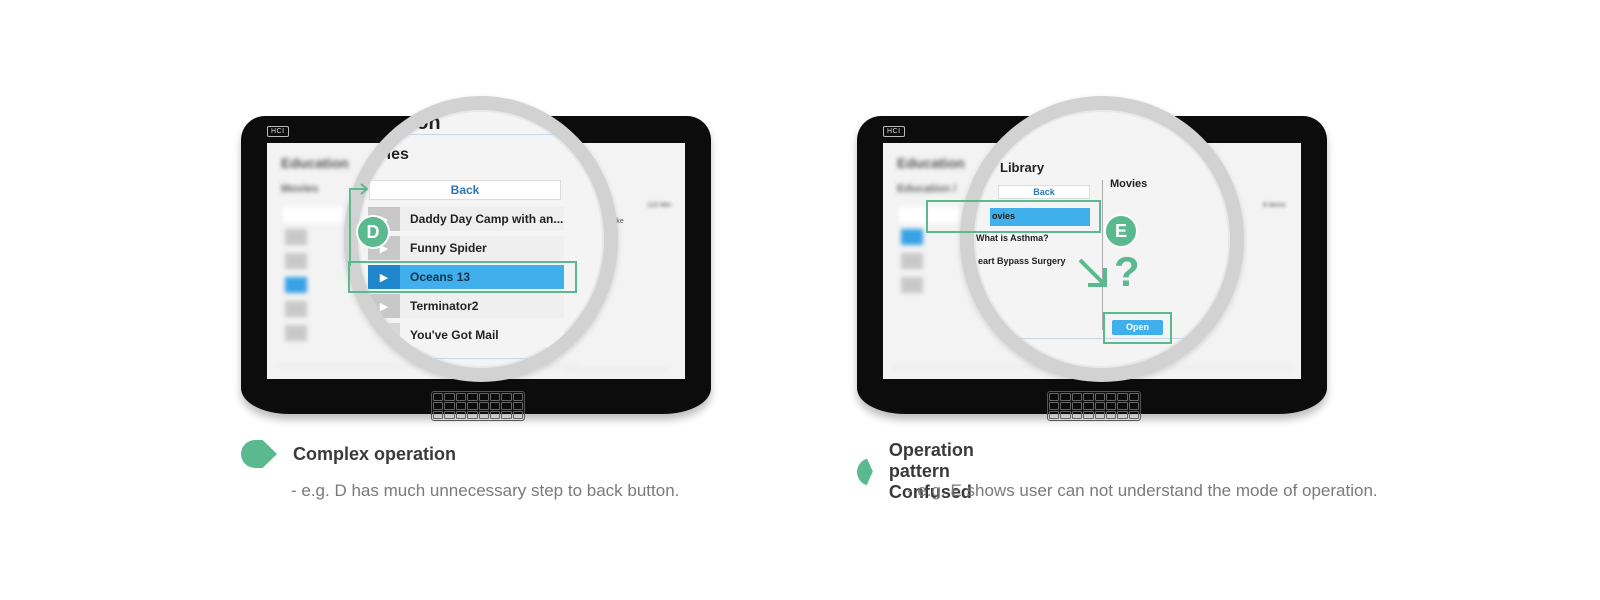 This screenshot has width=1600, height=600. What do you see at coordinates (659, 205) in the screenshot?
I see `side-text: 110 Min` at bounding box center [659, 205].